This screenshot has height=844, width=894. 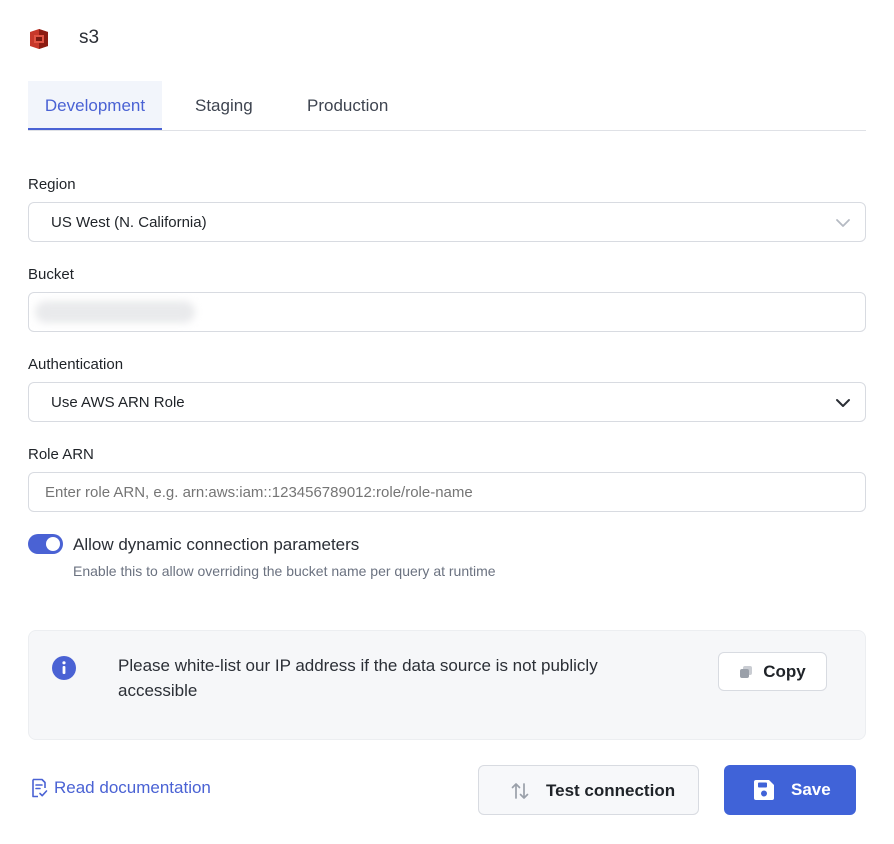 What do you see at coordinates (611, 790) in the screenshot?
I see `test-connection-label: Test connection` at bounding box center [611, 790].